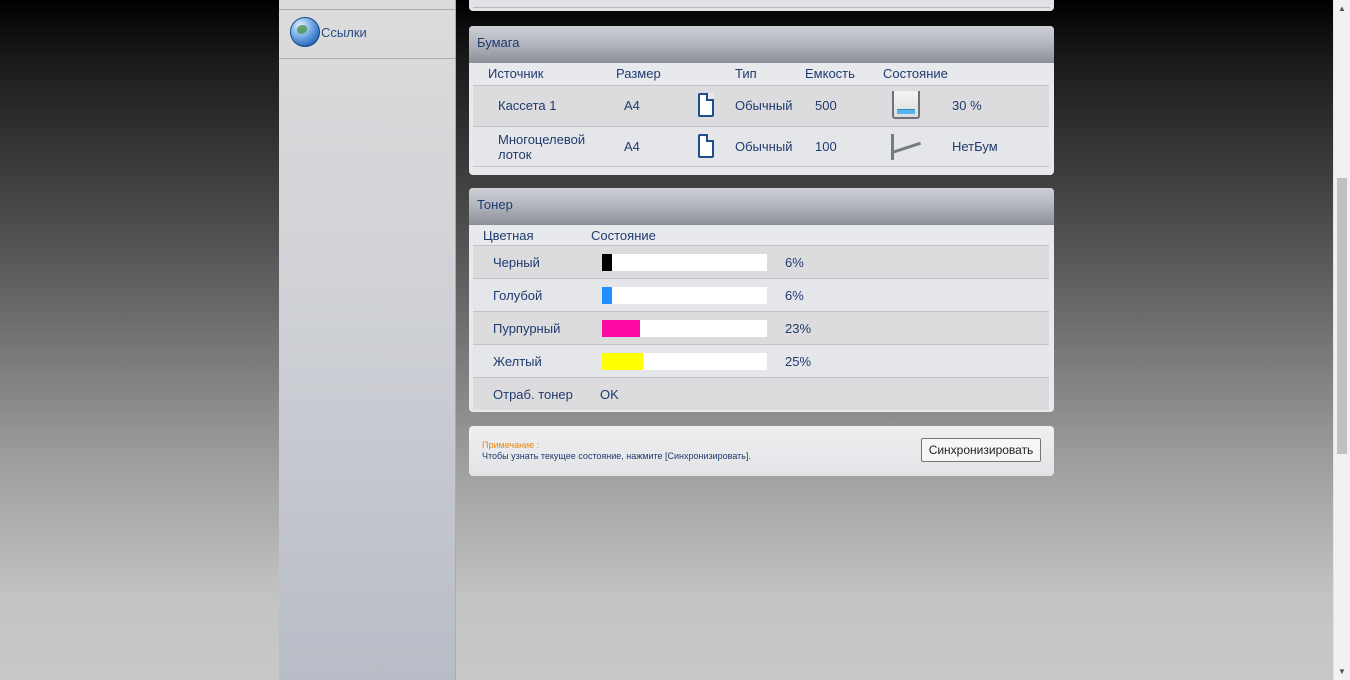  Describe the element at coordinates (798, 361) in the screenshot. I see `toner-percent: 25%` at that location.